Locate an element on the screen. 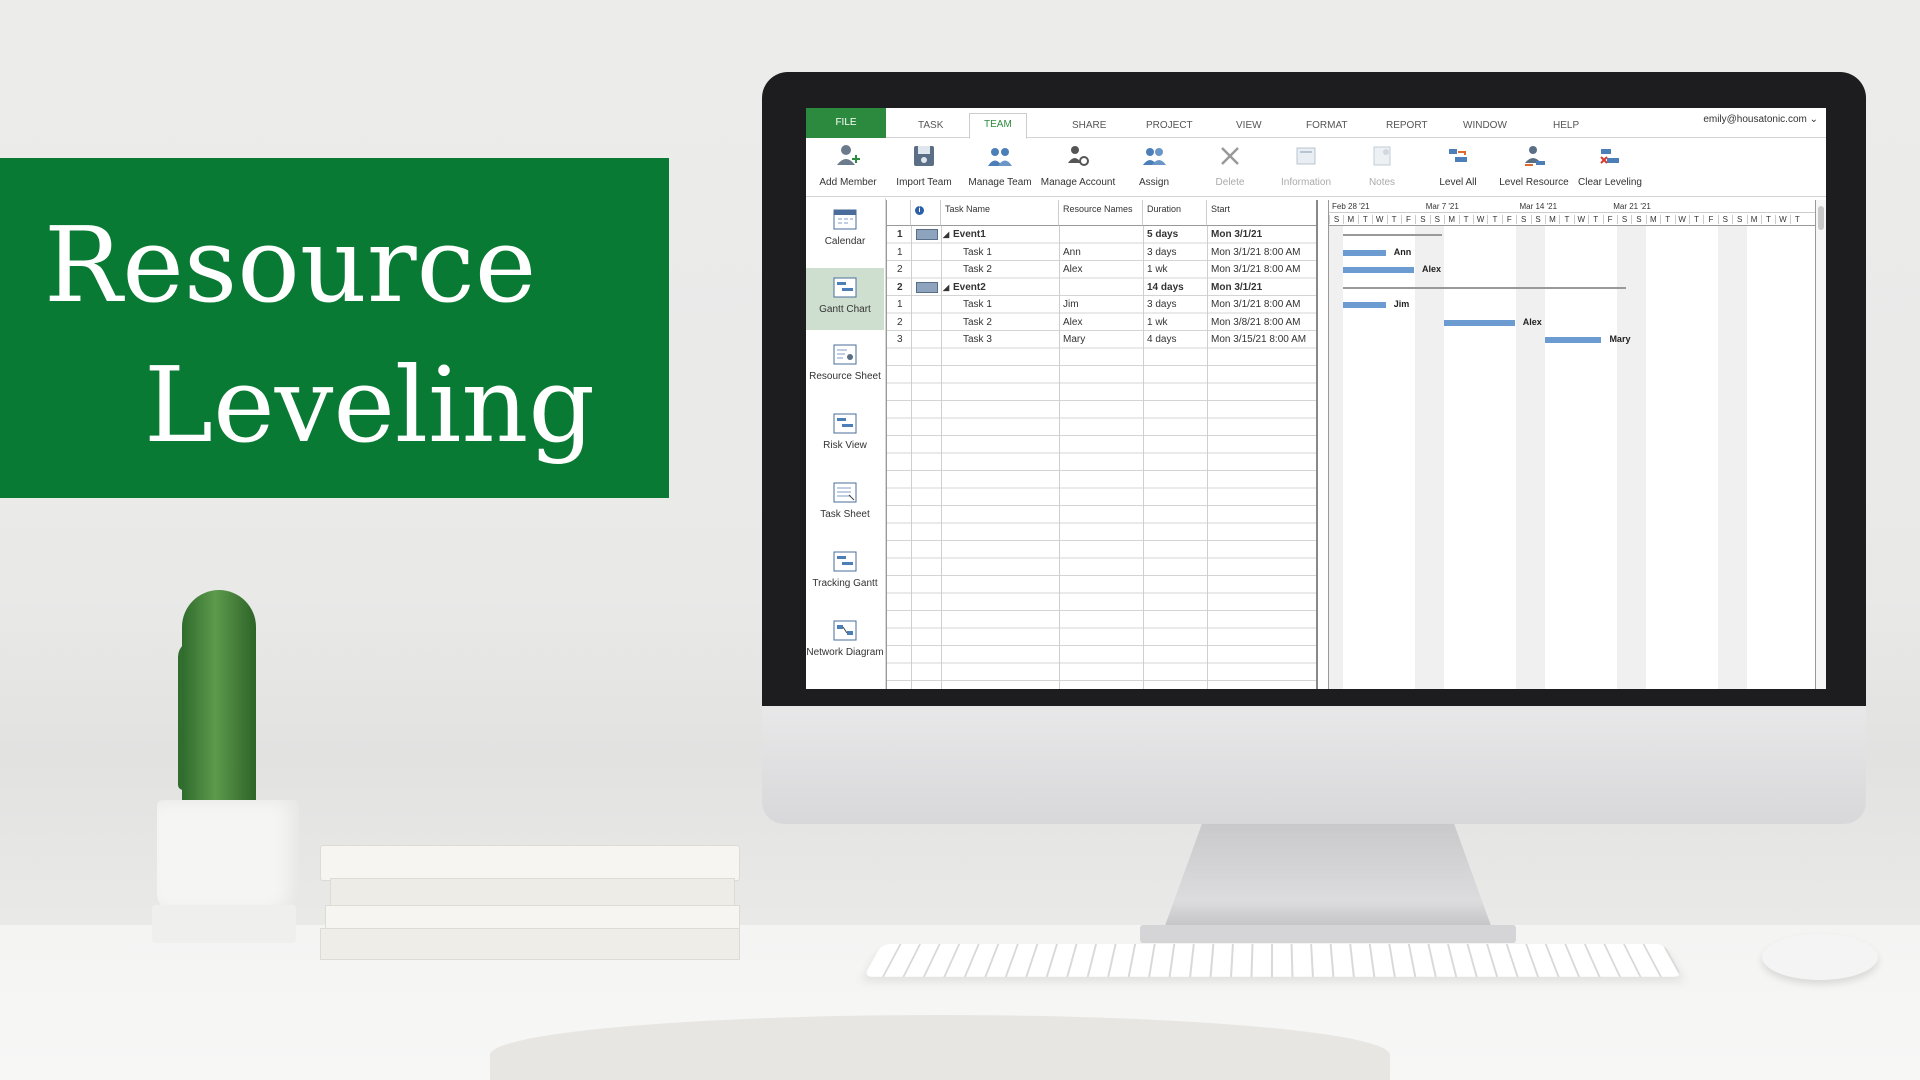  assign-button: Assign is located at coordinates (1154, 165).